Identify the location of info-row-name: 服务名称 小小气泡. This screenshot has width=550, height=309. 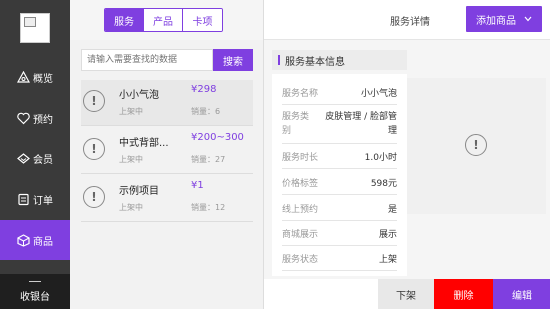
(339, 95).